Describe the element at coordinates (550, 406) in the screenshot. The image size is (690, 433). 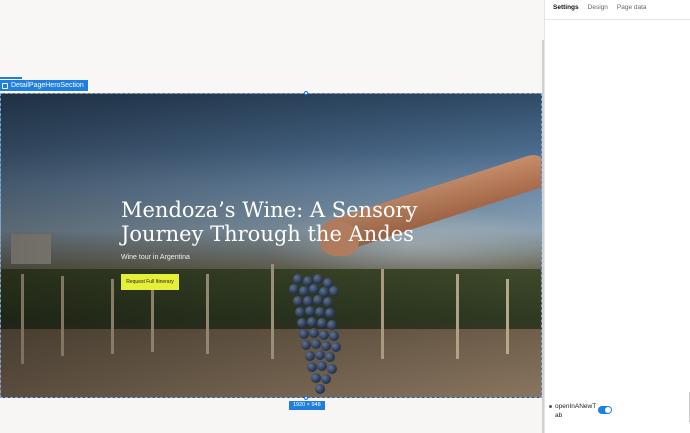
I see `bullet-icon` at that location.